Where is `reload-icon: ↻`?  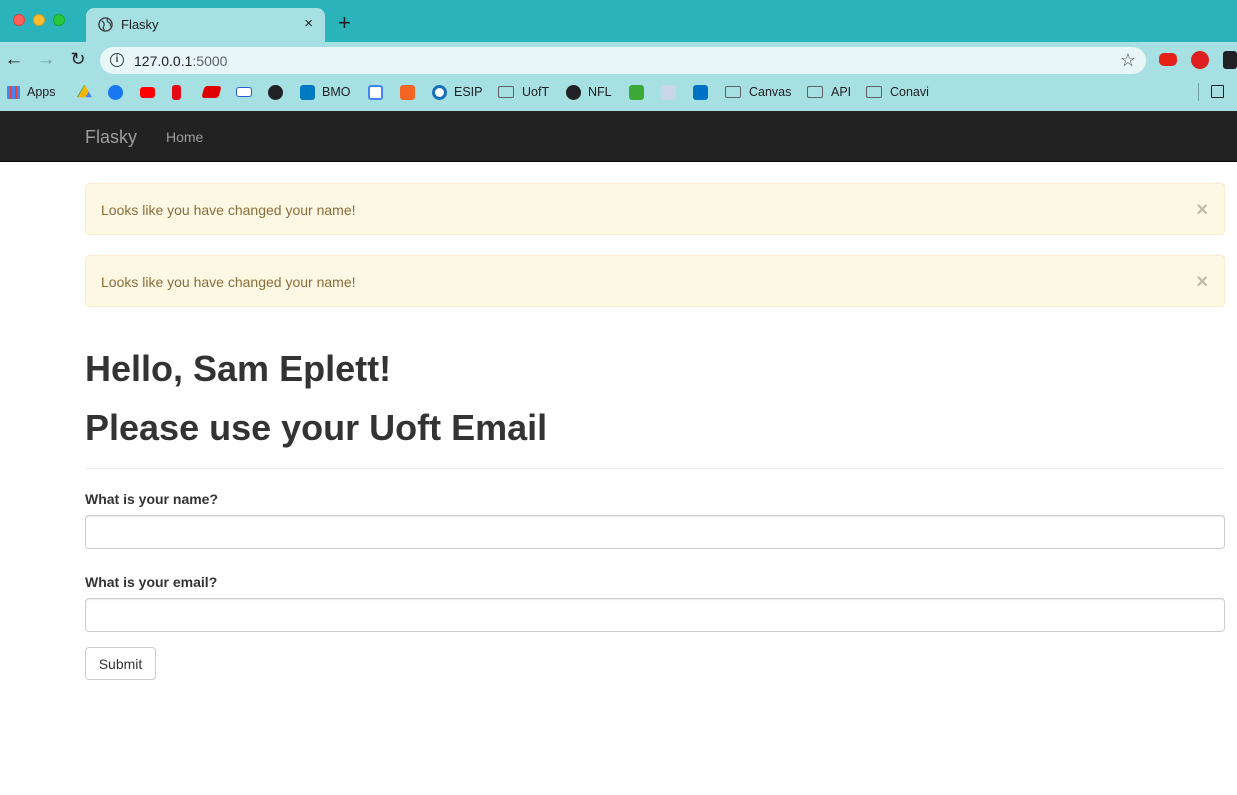 reload-icon: ↻ is located at coordinates (78, 59).